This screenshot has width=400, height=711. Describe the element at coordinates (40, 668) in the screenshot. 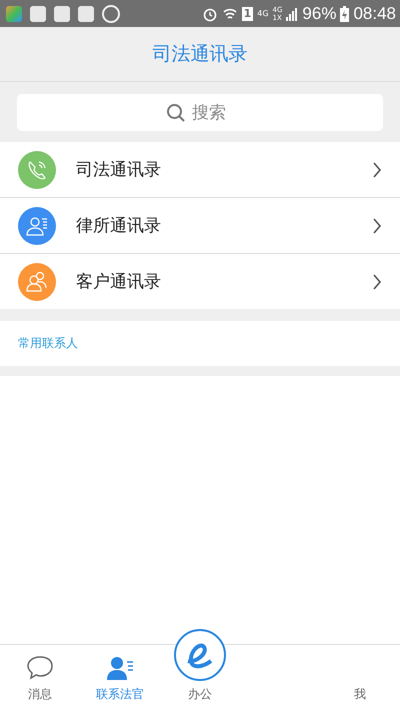

I see `chat-bubble-icon` at that location.